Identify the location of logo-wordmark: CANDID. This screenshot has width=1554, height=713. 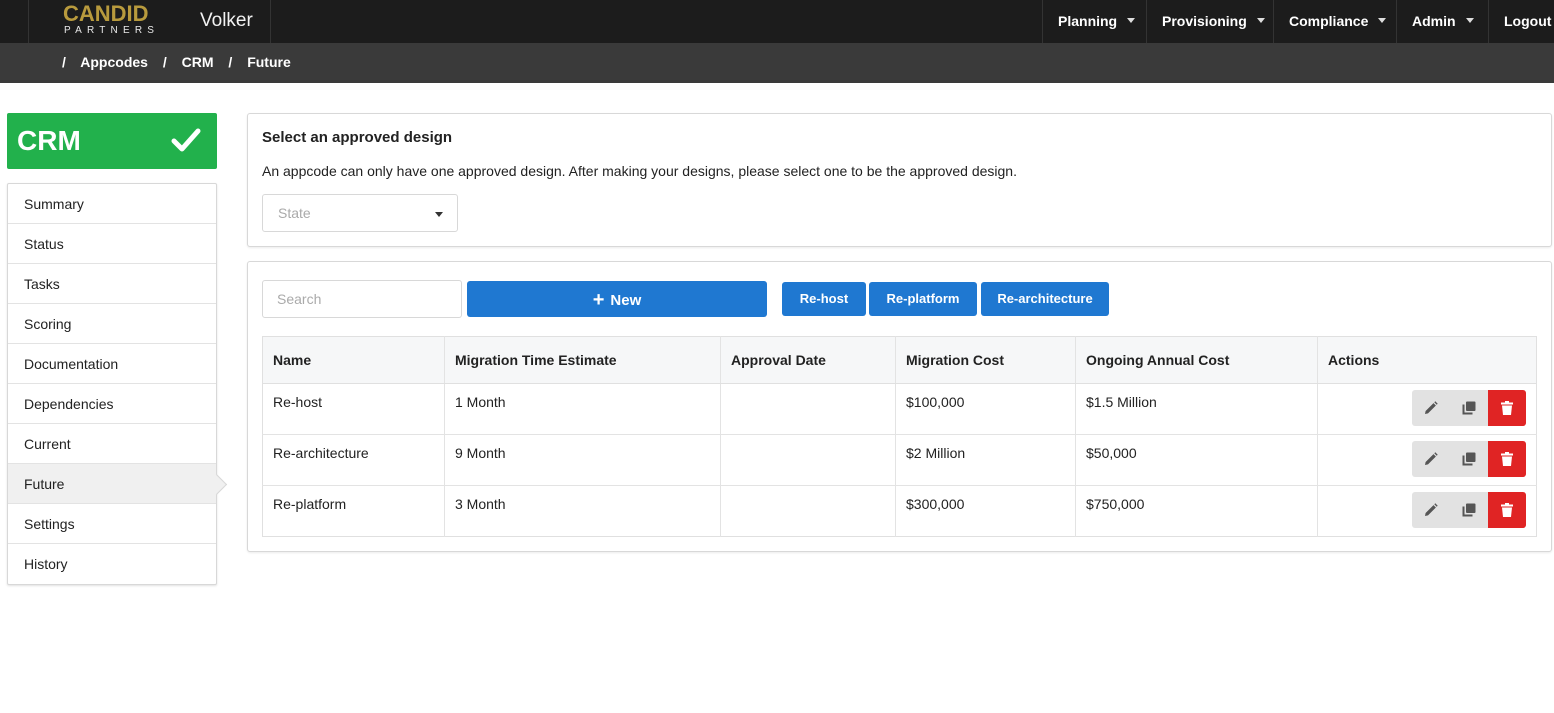
(106, 13).